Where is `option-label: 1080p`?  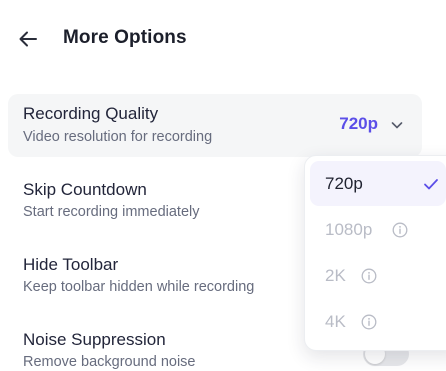 option-label: 1080p is located at coordinates (349, 229).